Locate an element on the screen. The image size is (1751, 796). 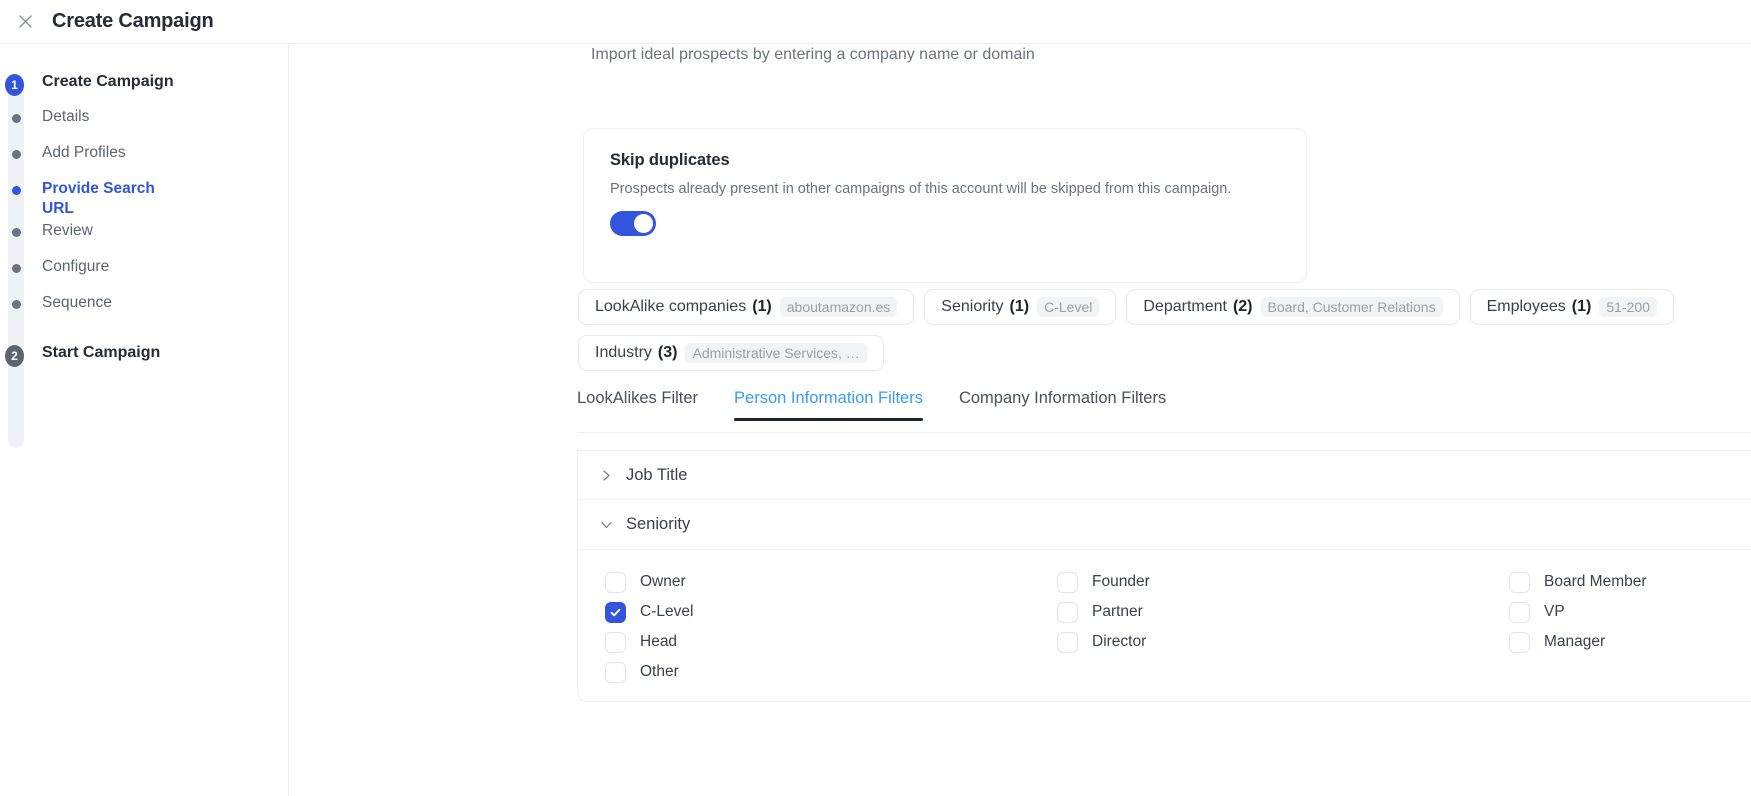
filter-chip-seniority: Seniority (1) C-Level is located at coordinates (1020, 307).